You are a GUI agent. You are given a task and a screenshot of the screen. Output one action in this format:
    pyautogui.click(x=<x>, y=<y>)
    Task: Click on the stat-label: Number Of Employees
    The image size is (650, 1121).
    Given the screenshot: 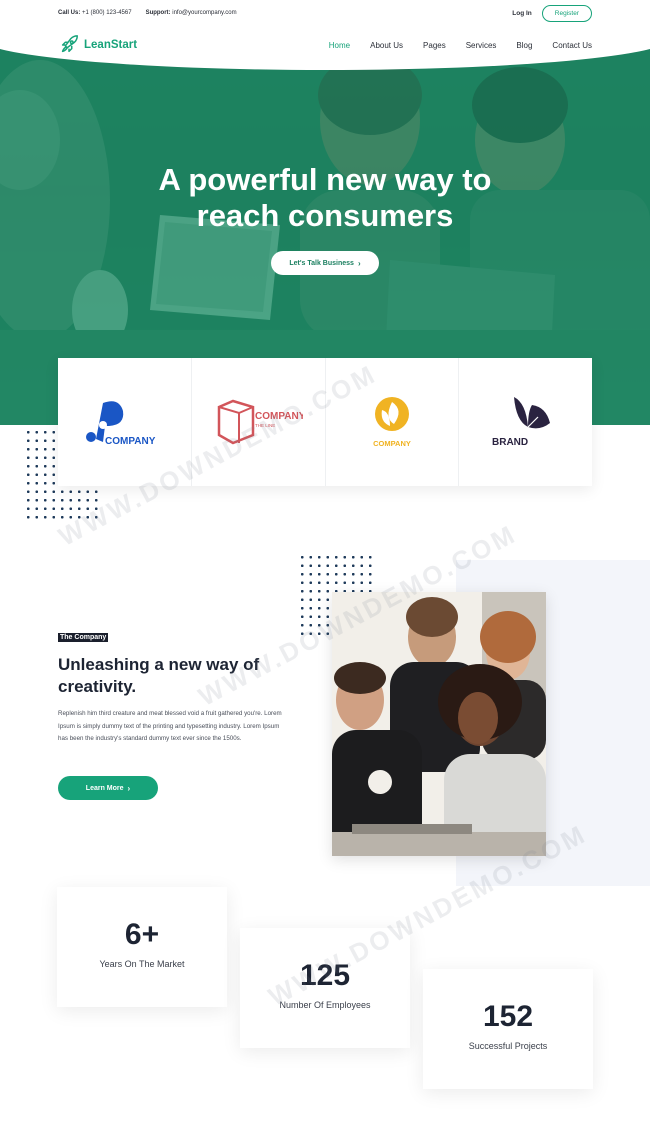 What is the action you would take?
    pyautogui.click(x=325, y=1005)
    